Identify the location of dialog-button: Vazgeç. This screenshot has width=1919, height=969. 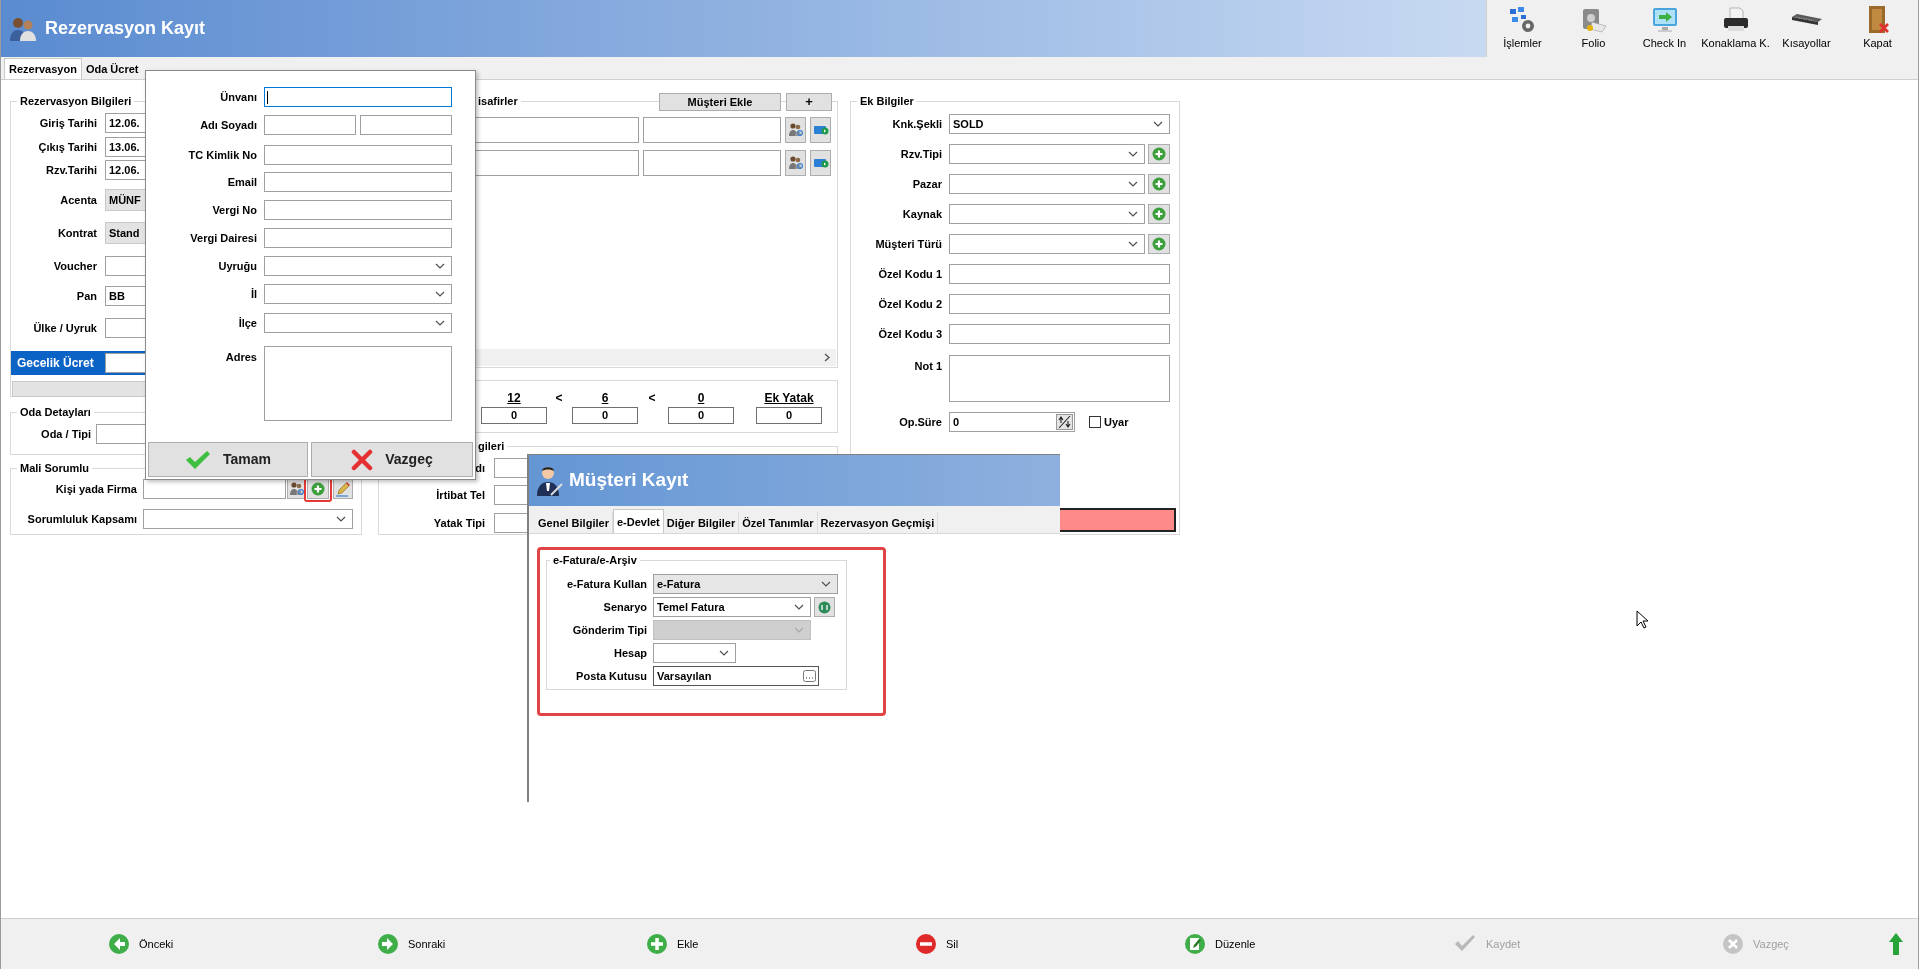
(392, 459).